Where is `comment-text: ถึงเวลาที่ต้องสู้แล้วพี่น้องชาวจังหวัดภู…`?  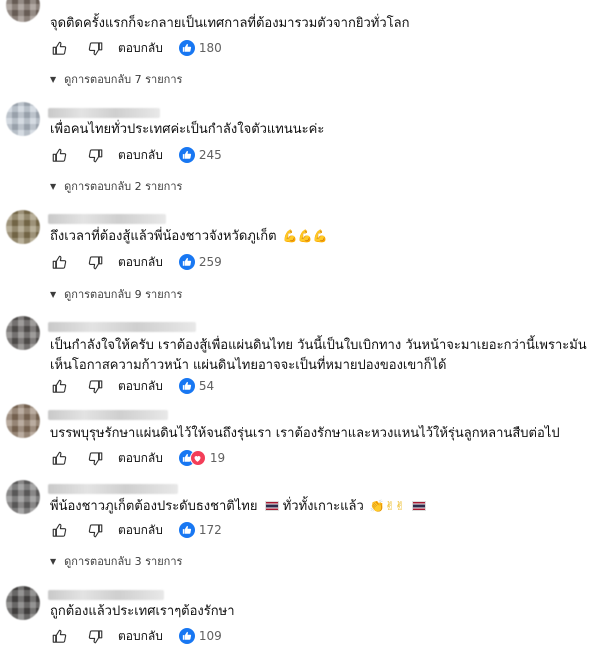
comment-text: ถึงเวลาที่ต้องสู้แล้วพี่น้องชาวจังหวัดภู… is located at coordinates (315, 236).